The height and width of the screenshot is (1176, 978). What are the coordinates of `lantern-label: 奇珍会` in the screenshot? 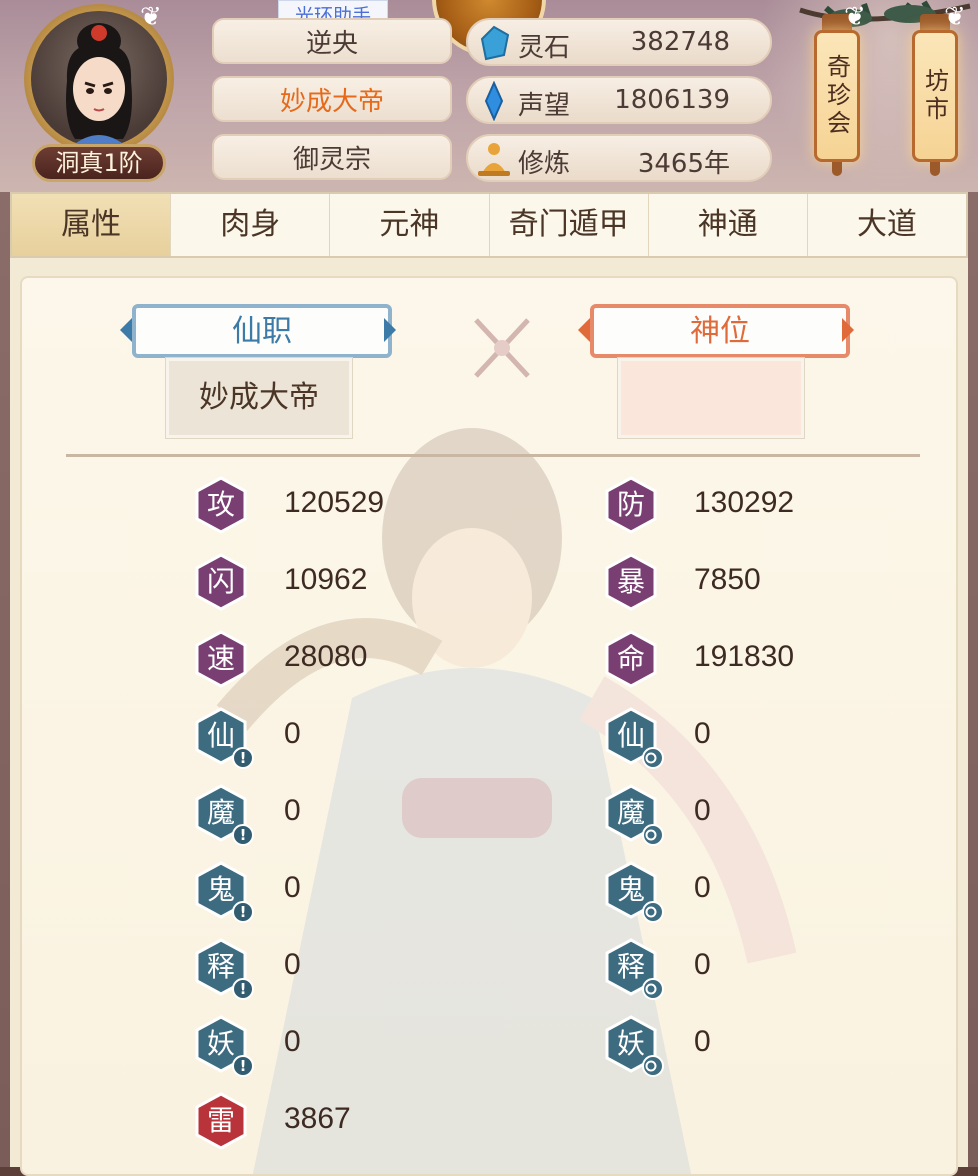 It's located at (837, 96).